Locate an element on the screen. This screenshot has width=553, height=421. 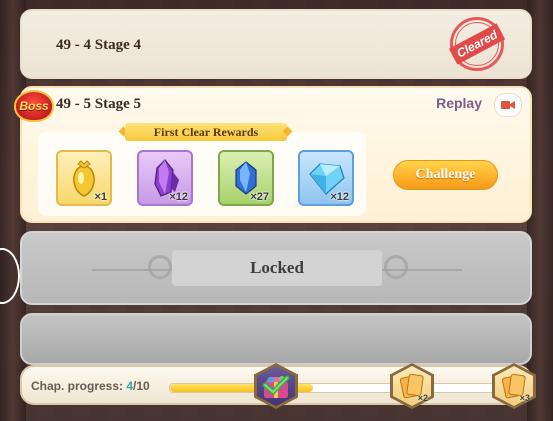
rewards-header: First Clear Rewards is located at coordinates (206, 132).